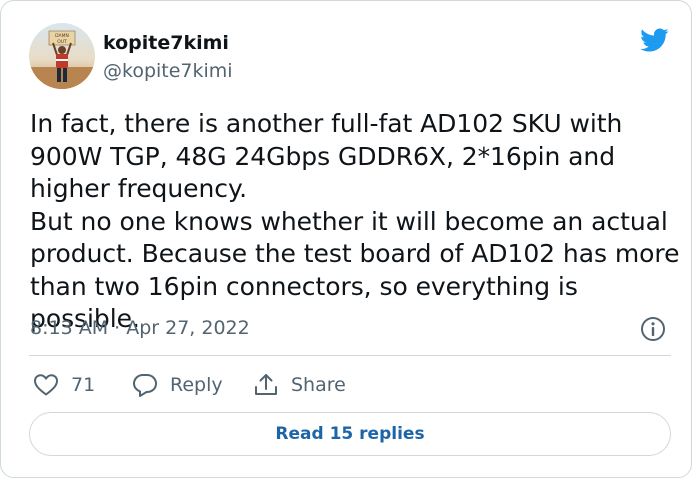  I want to click on avatar-sign-line-1: DAMN, so click(62, 36).